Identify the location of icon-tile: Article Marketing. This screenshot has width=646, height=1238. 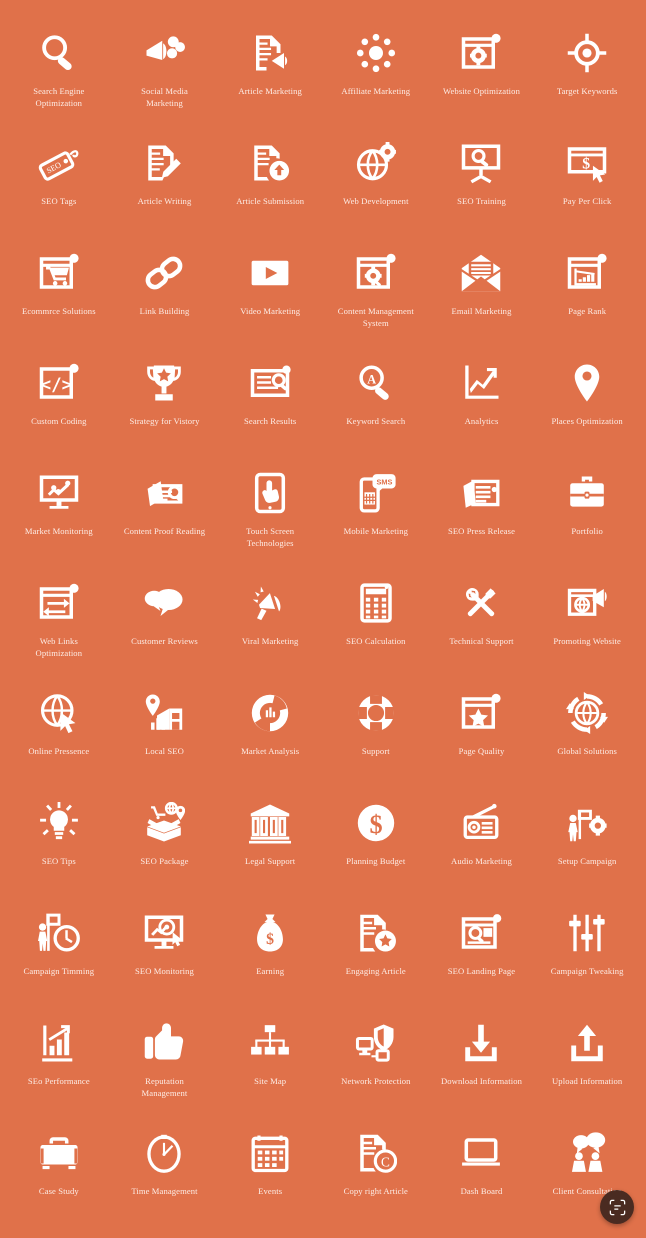
(270, 77).